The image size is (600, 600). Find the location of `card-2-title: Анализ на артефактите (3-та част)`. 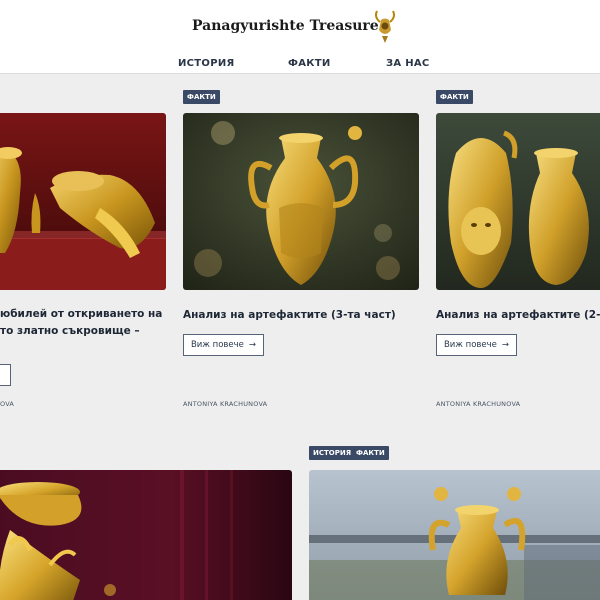

card-2-title: Анализ на артефактите (3-та част) is located at coordinates (289, 315).